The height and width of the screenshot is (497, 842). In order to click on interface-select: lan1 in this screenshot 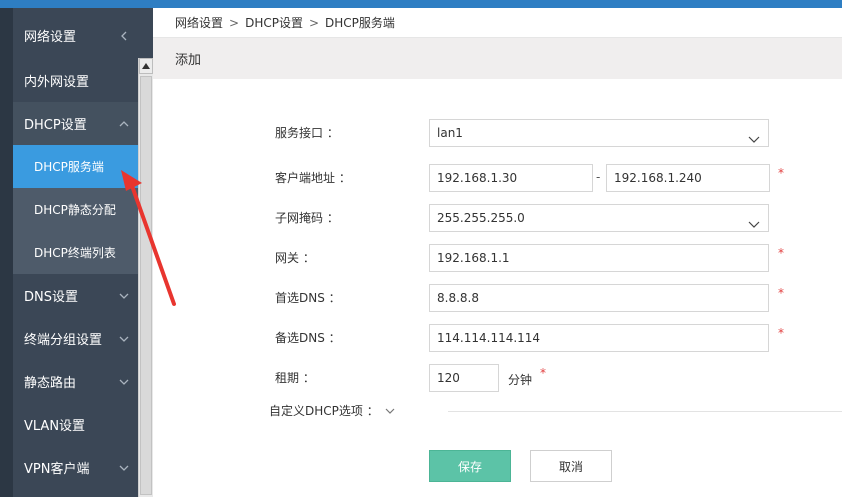, I will do `click(599, 133)`.